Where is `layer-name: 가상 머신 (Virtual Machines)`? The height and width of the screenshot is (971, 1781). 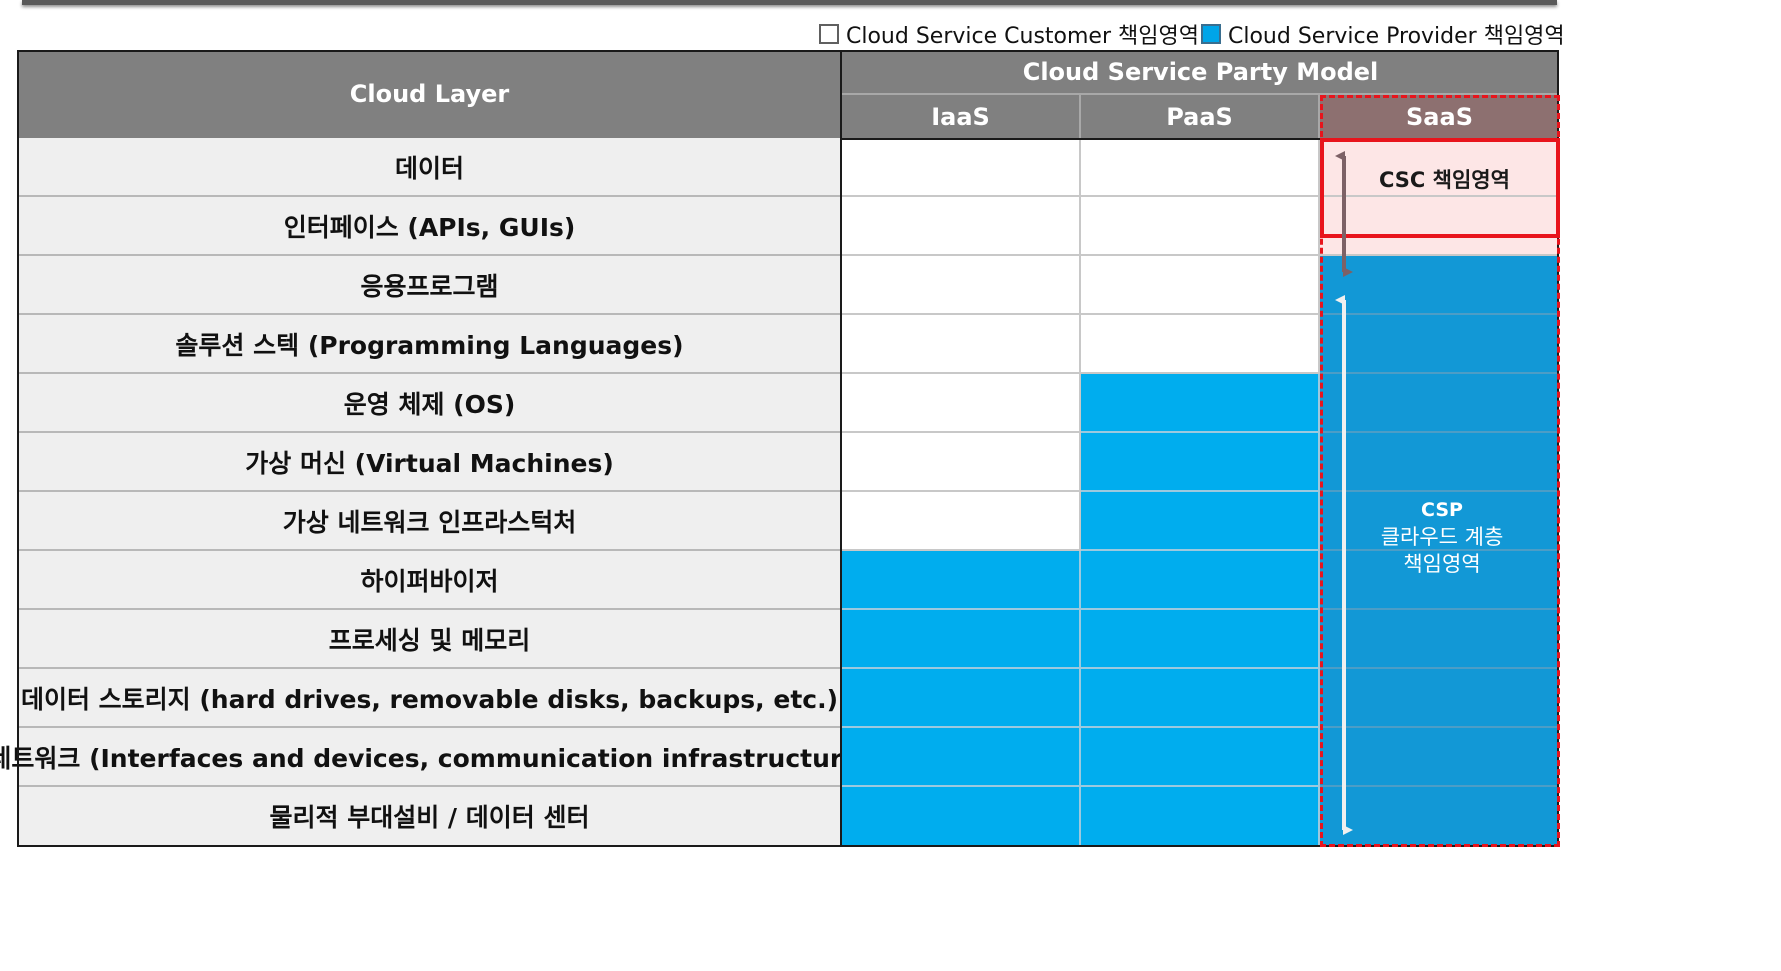 layer-name: 가상 머신 (Virtual Machines) is located at coordinates (429, 463).